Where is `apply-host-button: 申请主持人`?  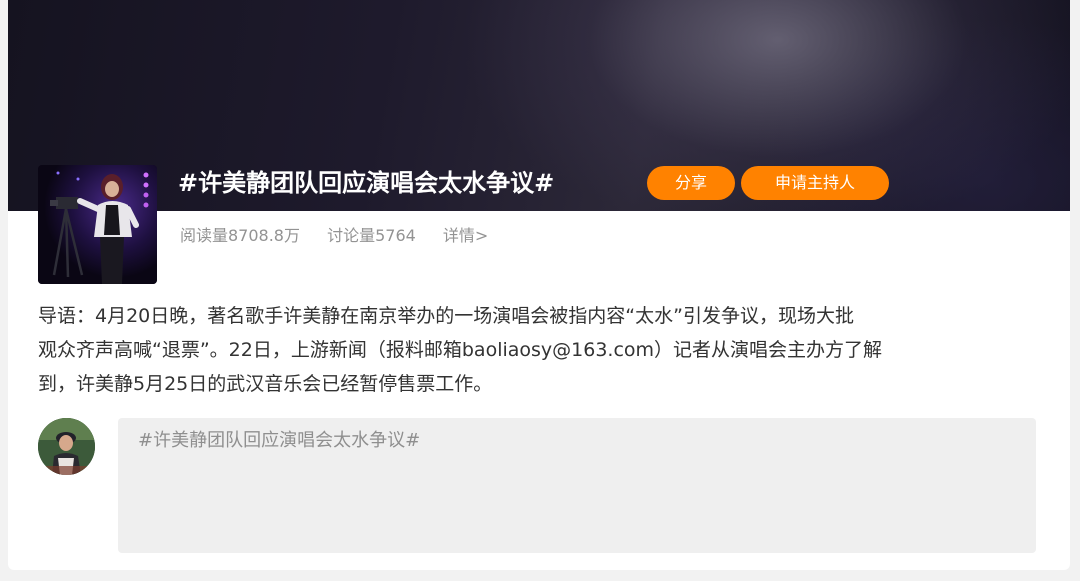 apply-host-button: 申请主持人 is located at coordinates (815, 183).